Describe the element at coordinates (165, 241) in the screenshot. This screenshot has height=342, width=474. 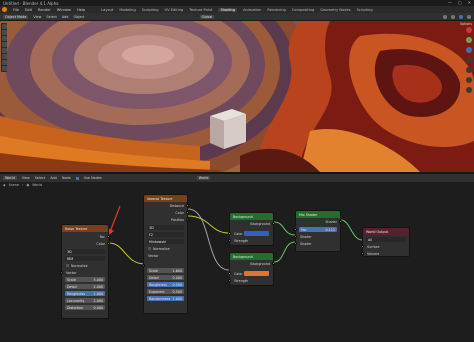
I see `voronoi-metric-dropdown: Minkowski` at that location.